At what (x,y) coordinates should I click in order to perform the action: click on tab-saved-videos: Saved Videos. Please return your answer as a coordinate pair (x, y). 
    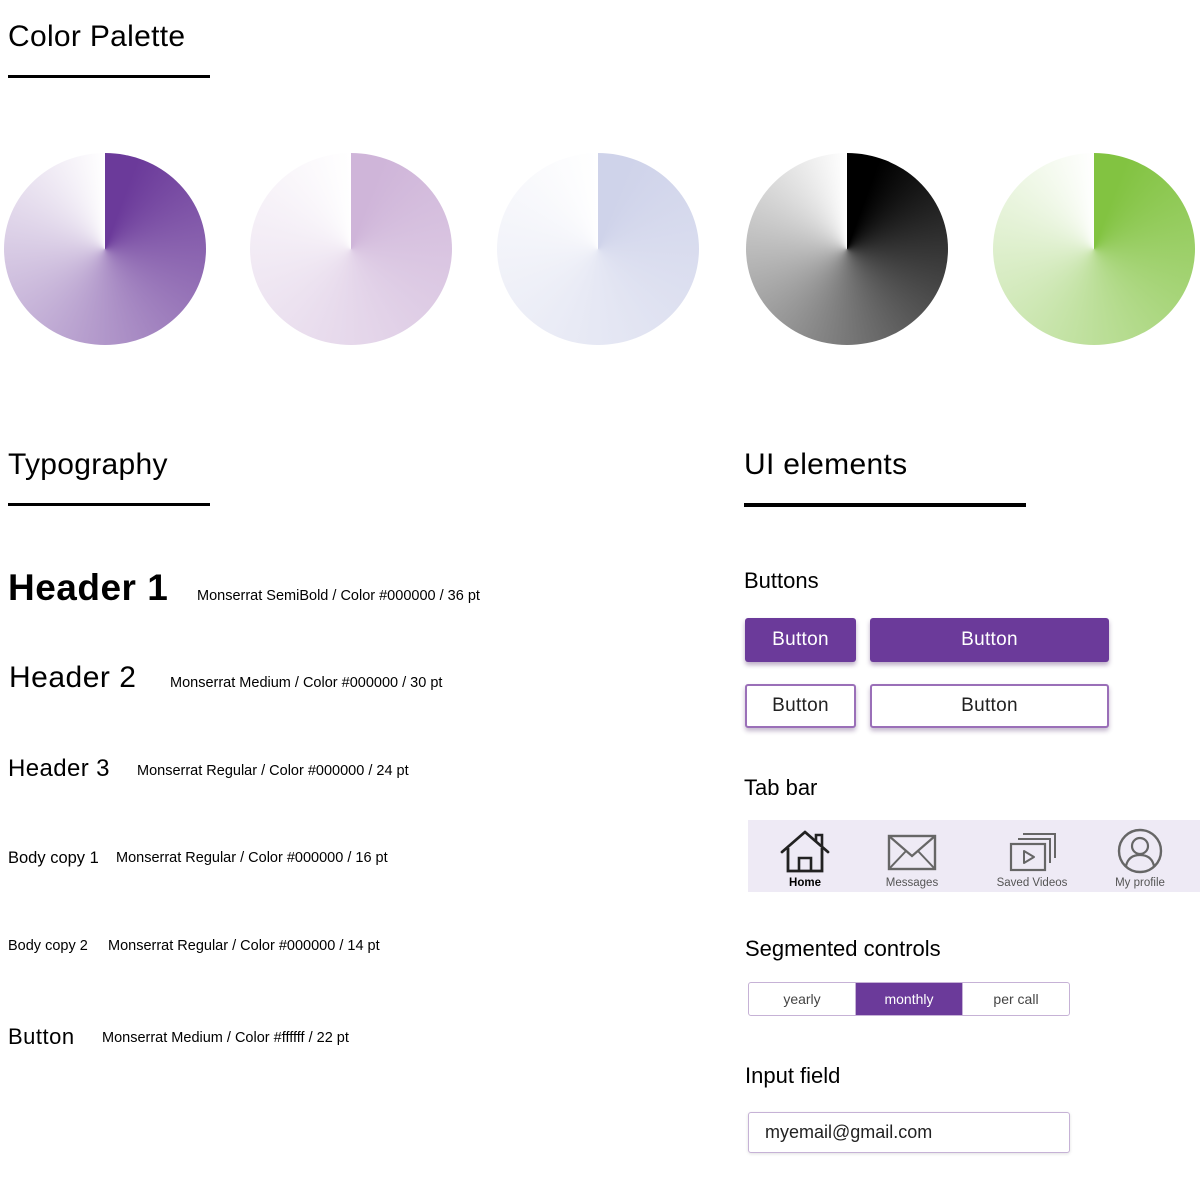
    Looking at the image, I should click on (1032, 856).